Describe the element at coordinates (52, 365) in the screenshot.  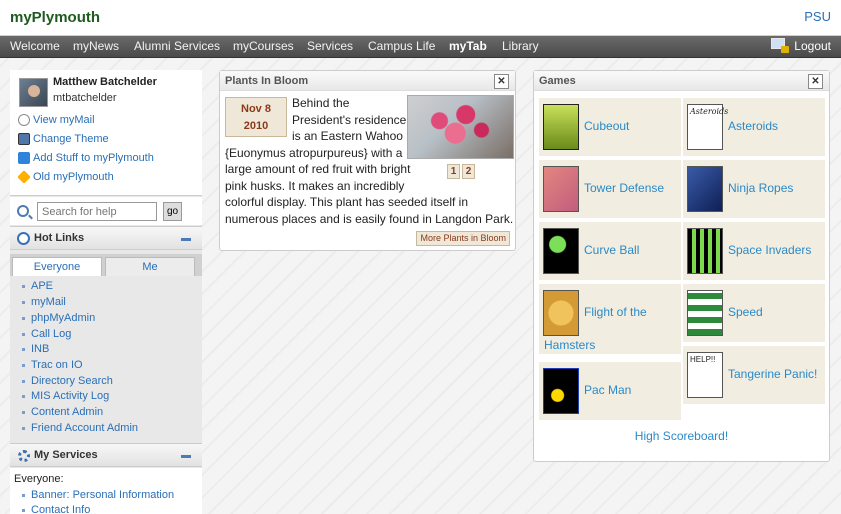
I see `hot-link-item: Trac on IO` at that location.